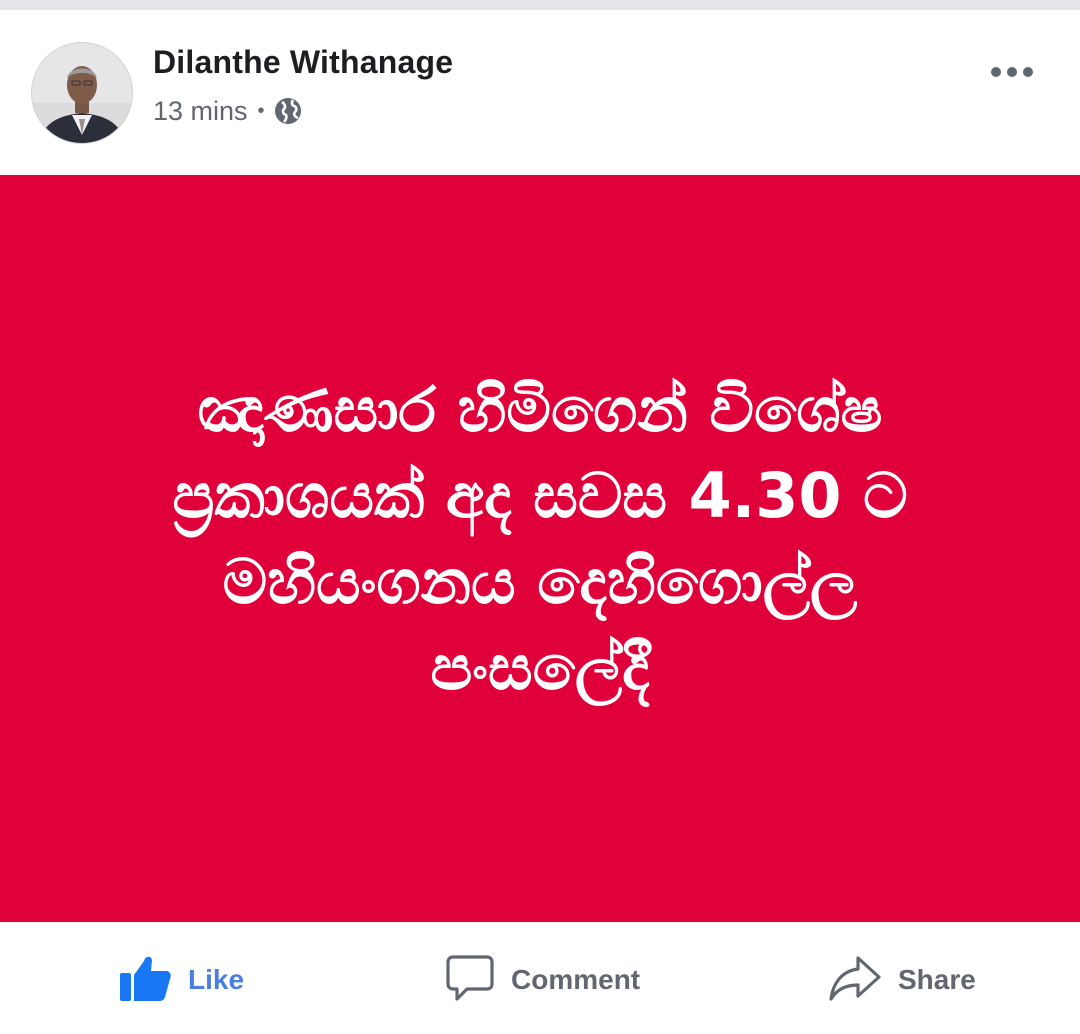  What do you see at coordinates (937, 979) in the screenshot?
I see `share-label: Share` at bounding box center [937, 979].